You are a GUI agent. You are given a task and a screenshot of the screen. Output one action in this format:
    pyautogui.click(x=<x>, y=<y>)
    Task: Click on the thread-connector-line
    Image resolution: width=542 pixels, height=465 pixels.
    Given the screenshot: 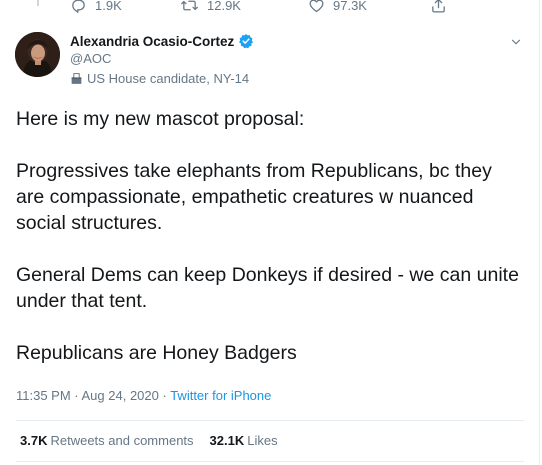 What is the action you would take?
    pyautogui.click(x=38, y=3)
    